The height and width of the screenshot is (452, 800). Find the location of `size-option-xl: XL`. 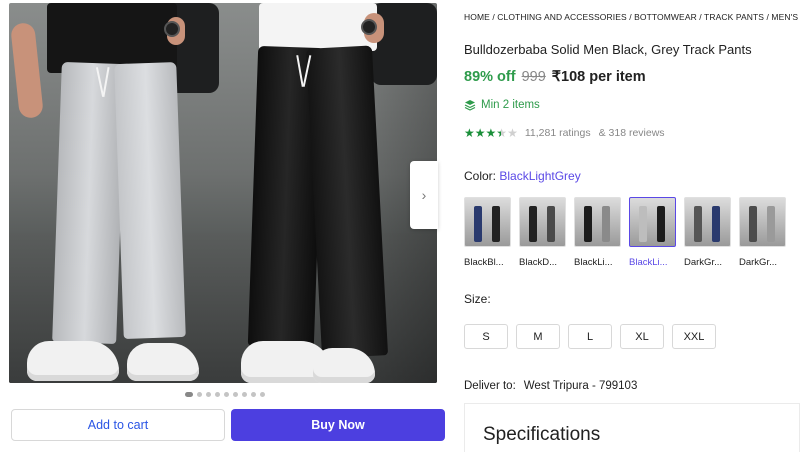

size-option-xl: XL is located at coordinates (642, 336).